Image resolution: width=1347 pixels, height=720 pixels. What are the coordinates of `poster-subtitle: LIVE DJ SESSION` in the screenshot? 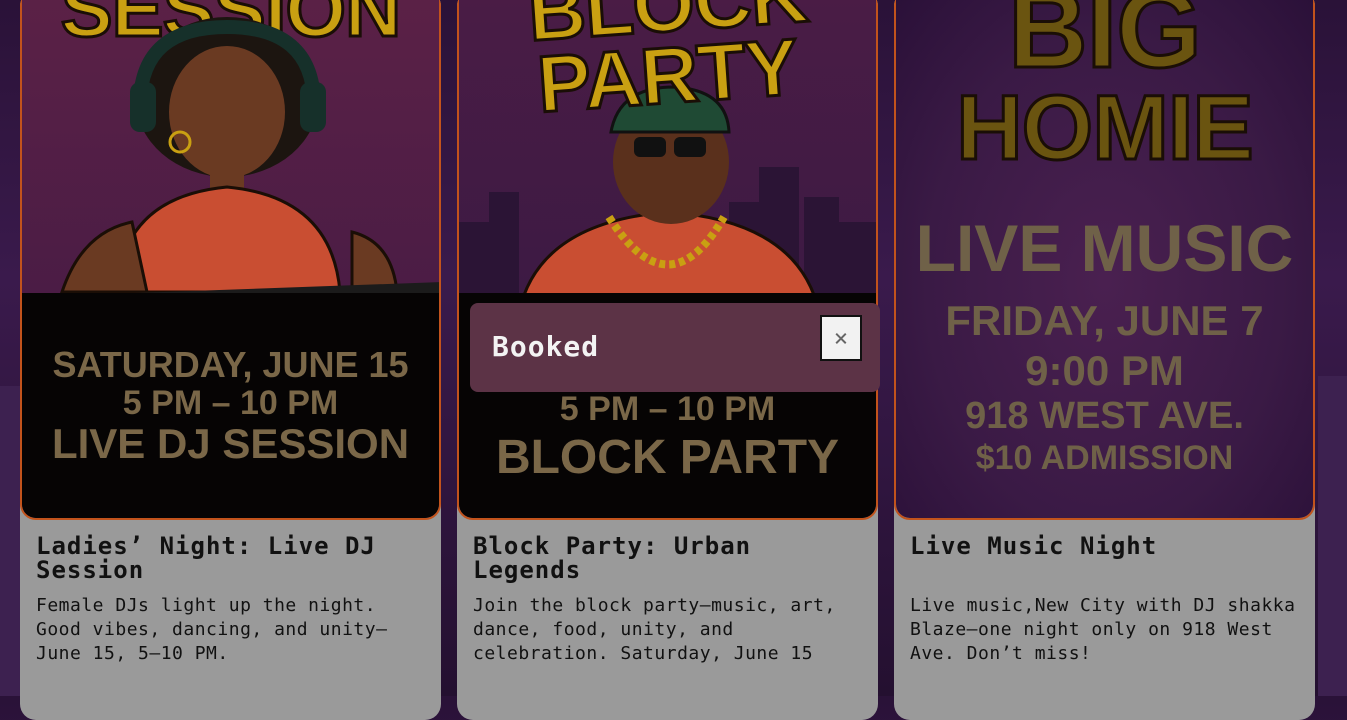 It's located at (230, 443).